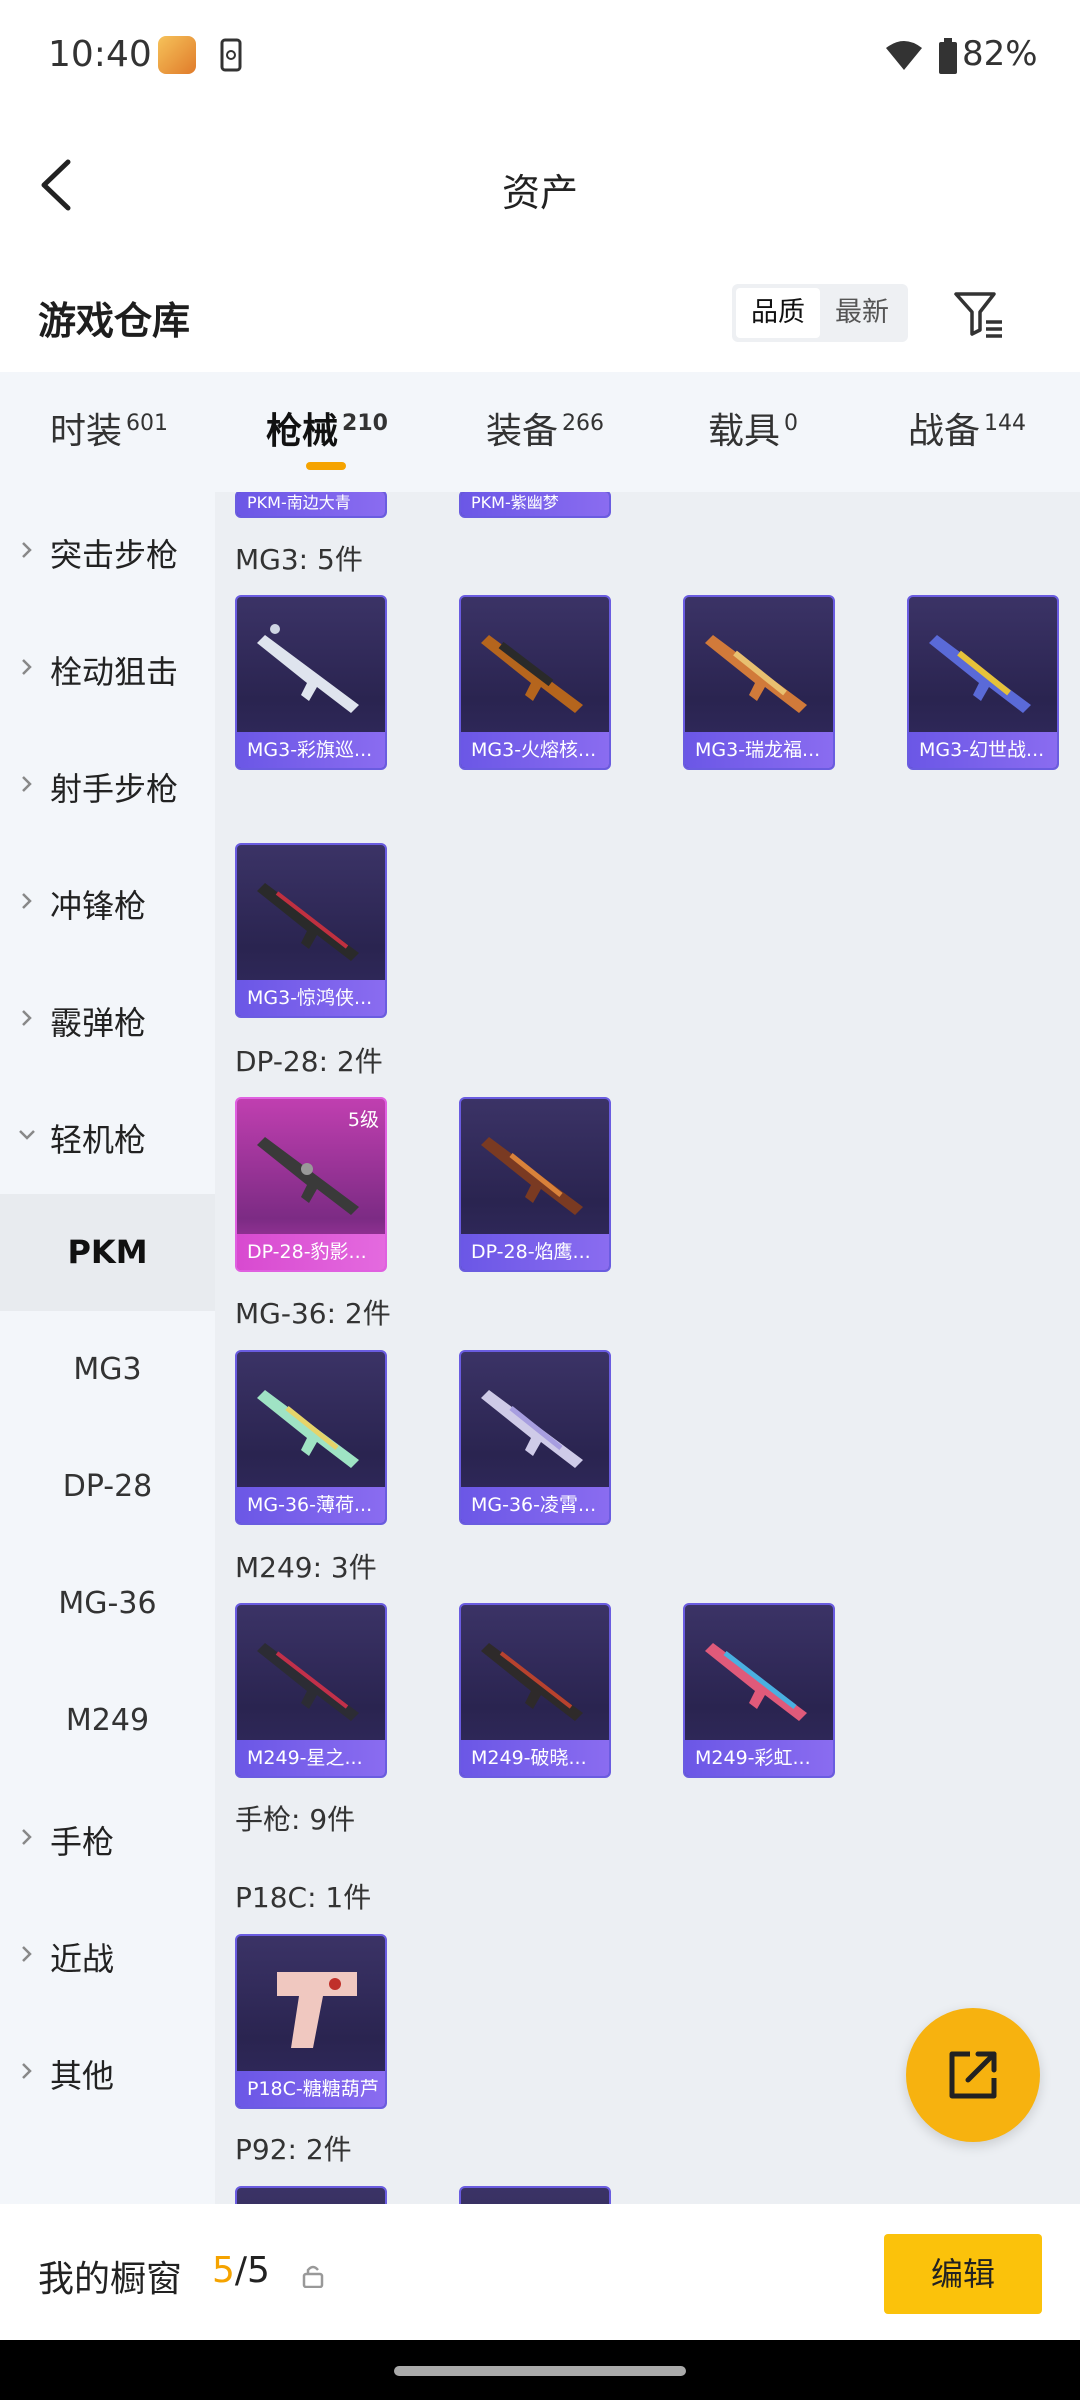 This screenshot has height=2400, width=1080. I want to click on sidebar-subitem-mg3: MG3, so click(107, 1369).